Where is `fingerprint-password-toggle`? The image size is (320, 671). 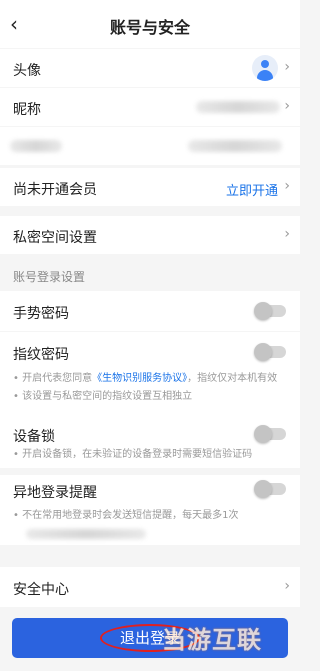
fingerprint-password-toggle is located at coordinates (270, 352).